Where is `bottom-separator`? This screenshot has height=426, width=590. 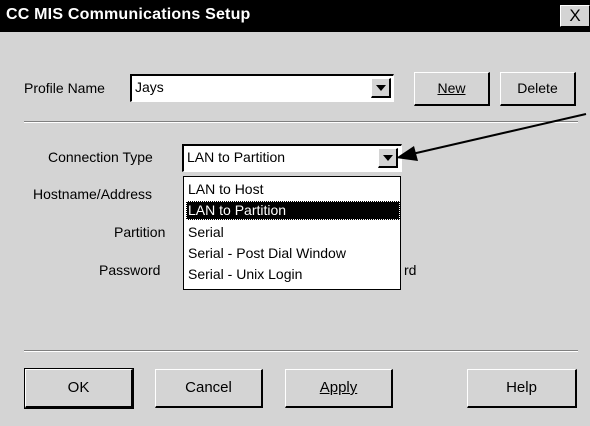 bottom-separator is located at coordinates (301, 351).